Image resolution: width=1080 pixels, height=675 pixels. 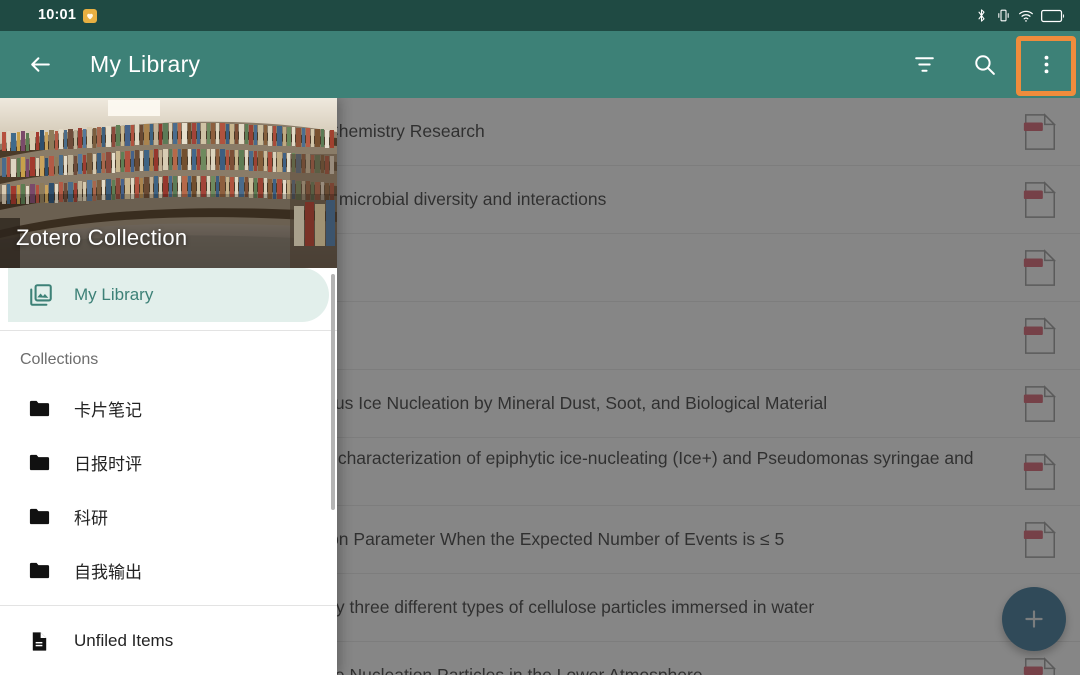 I want to click on search-button, so click(x=984, y=65).